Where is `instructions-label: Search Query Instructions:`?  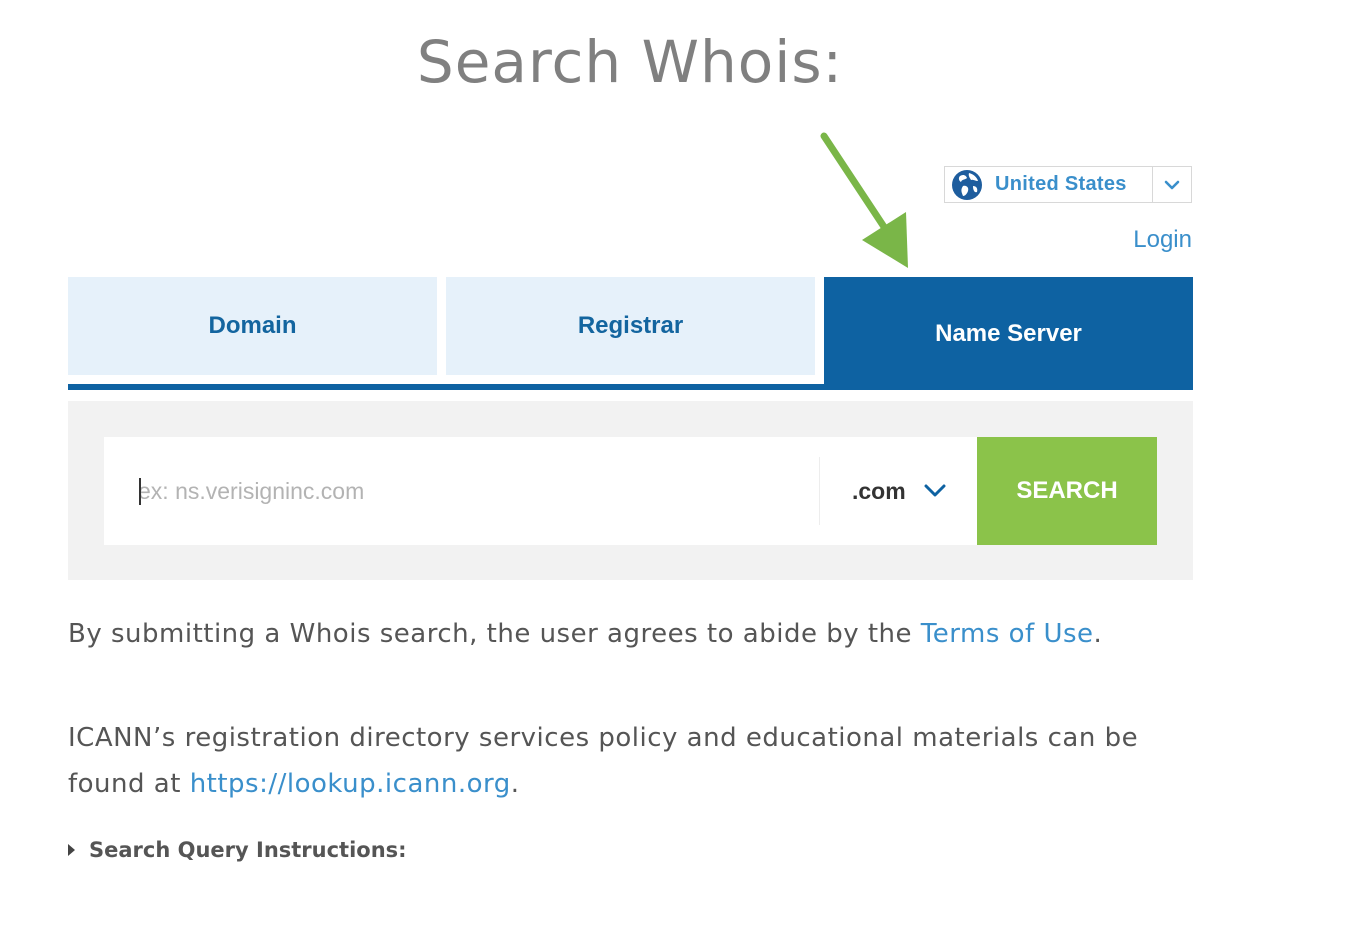 instructions-label: Search Query Instructions: is located at coordinates (248, 850).